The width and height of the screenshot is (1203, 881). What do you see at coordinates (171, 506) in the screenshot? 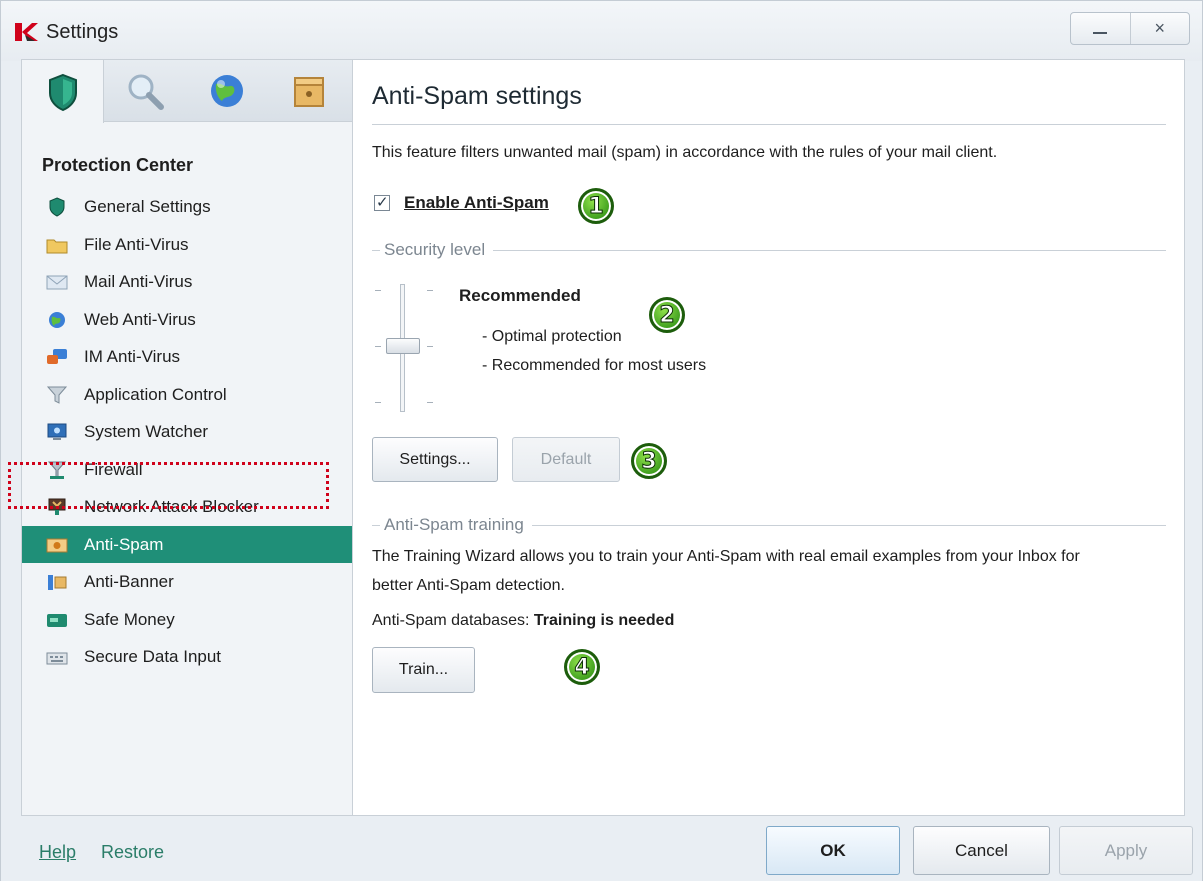
I see `sidebar-item-label: Network Attack Blocker` at bounding box center [171, 506].